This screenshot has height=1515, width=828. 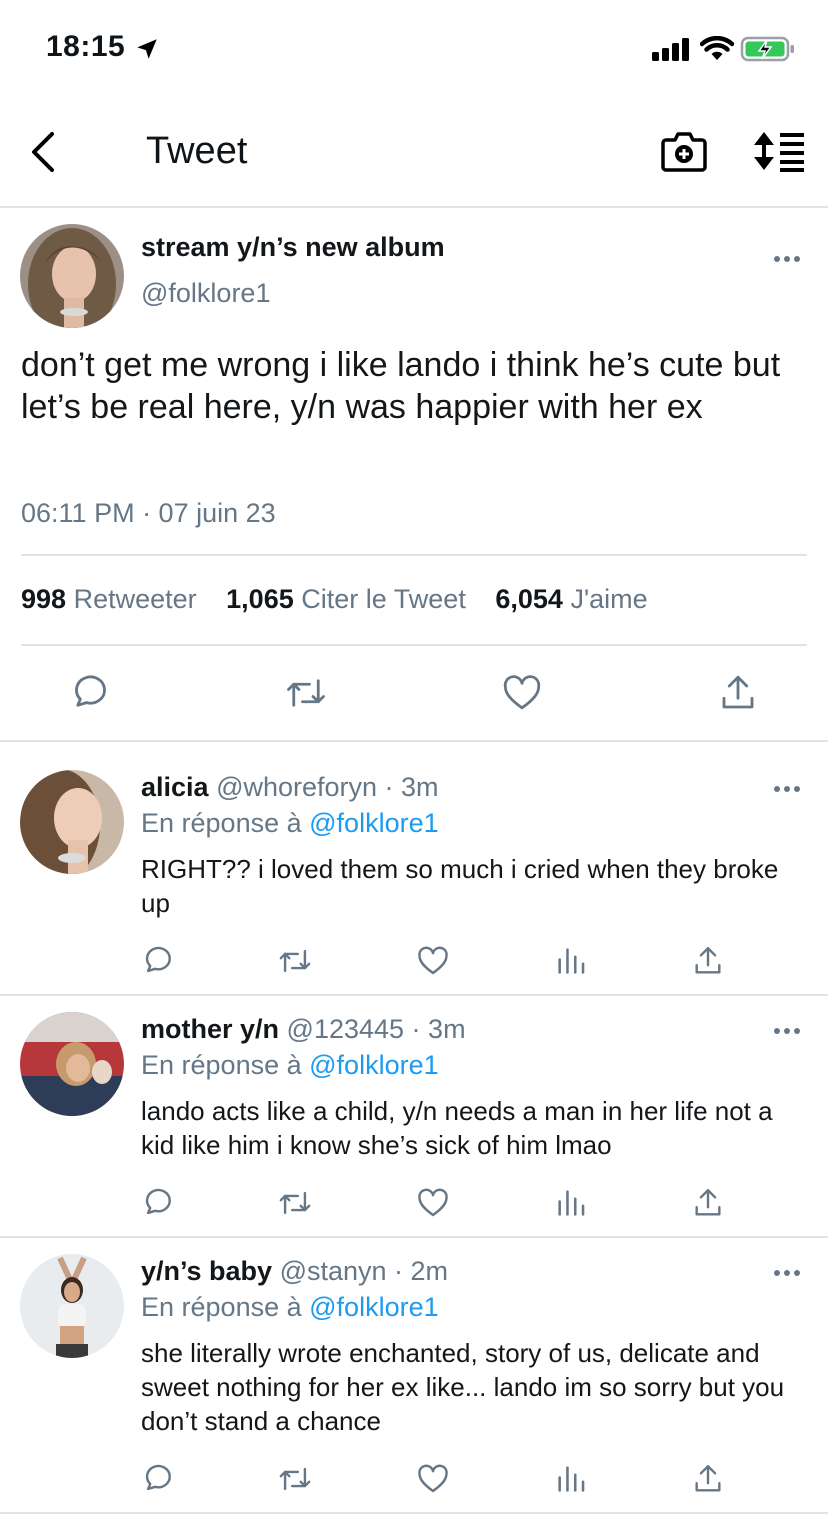 I want to click on likes-stat: 6,054 J'aime, so click(x=571, y=599).